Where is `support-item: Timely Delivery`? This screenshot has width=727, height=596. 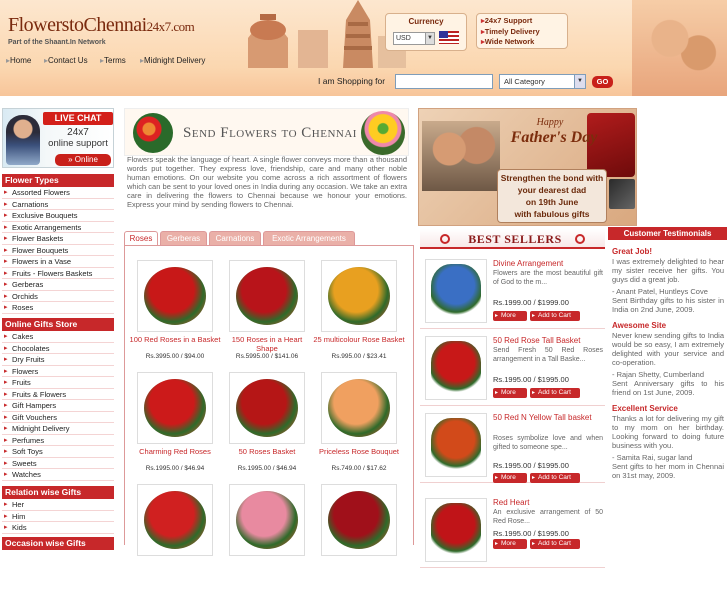 support-item: Timely Delivery is located at coordinates (522, 32).